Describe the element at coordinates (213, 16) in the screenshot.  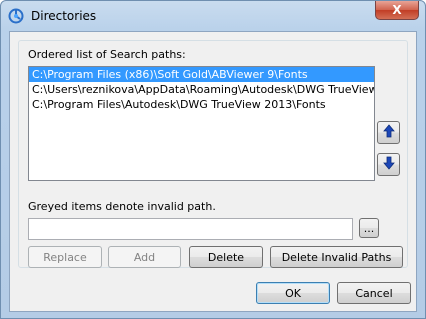
I see `title-bar: Directories X` at that location.